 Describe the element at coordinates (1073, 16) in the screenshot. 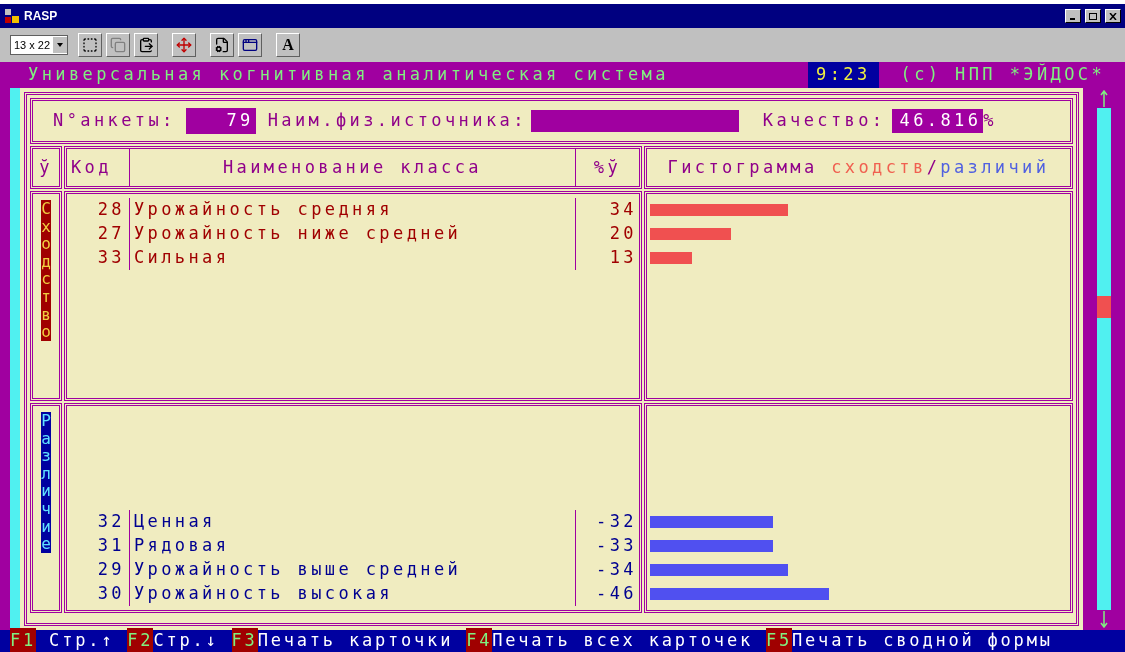

I see `minimize-button` at that location.